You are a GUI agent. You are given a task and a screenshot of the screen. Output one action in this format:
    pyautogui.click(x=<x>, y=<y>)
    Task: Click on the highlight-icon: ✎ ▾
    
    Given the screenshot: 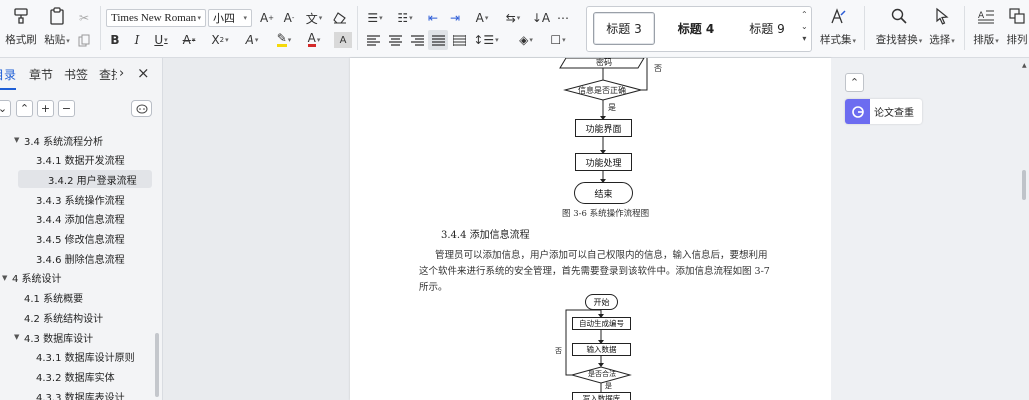 What is the action you would take?
    pyautogui.click(x=284, y=40)
    